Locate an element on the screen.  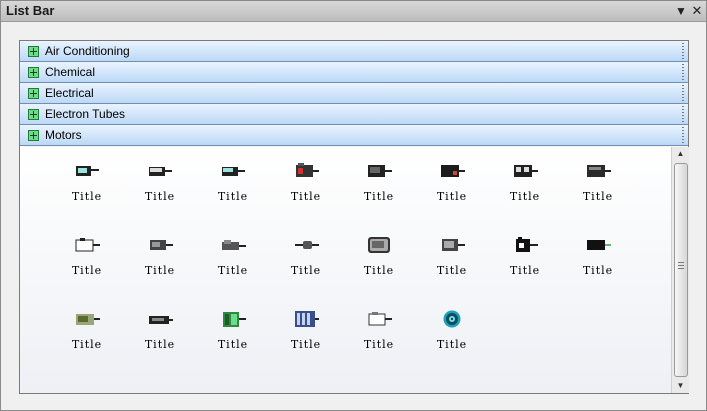
chevron-down-icon: ▼ is located at coordinates (681, 11).